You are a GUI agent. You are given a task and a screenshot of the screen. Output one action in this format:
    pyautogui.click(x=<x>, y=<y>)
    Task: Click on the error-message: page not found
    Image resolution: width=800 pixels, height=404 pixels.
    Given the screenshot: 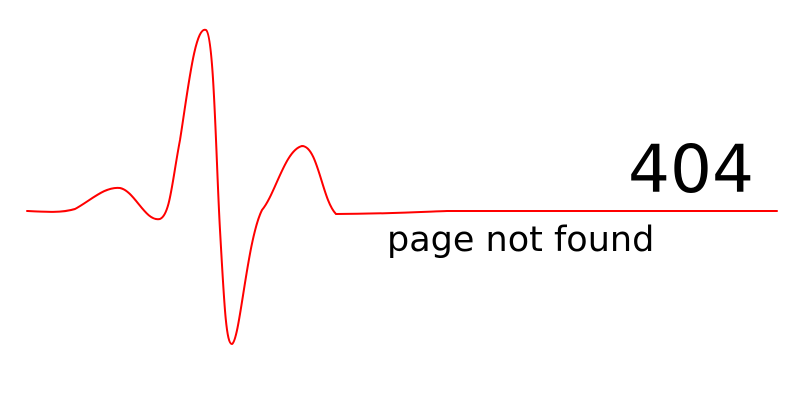 What is the action you would take?
    pyautogui.click(x=521, y=240)
    